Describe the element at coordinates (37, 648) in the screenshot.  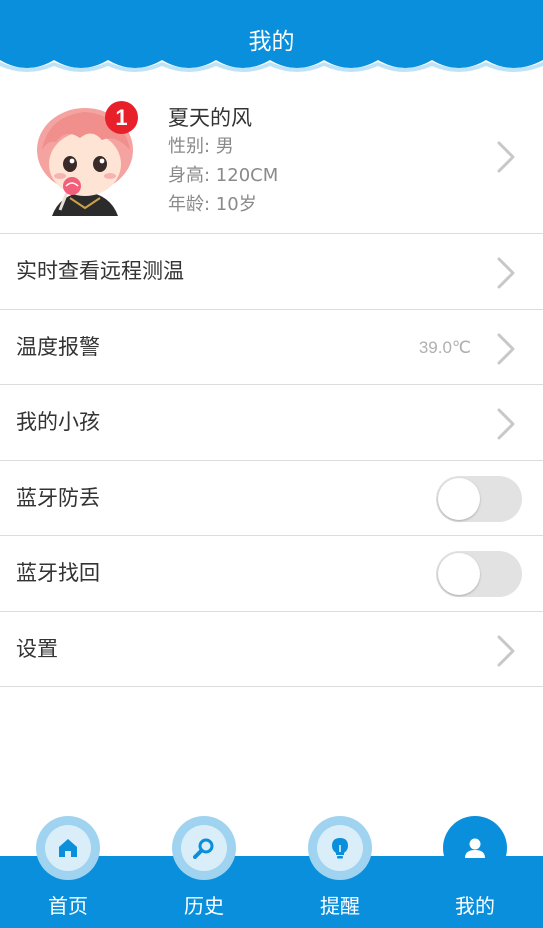
I see `menu-item-label: 设置` at that location.